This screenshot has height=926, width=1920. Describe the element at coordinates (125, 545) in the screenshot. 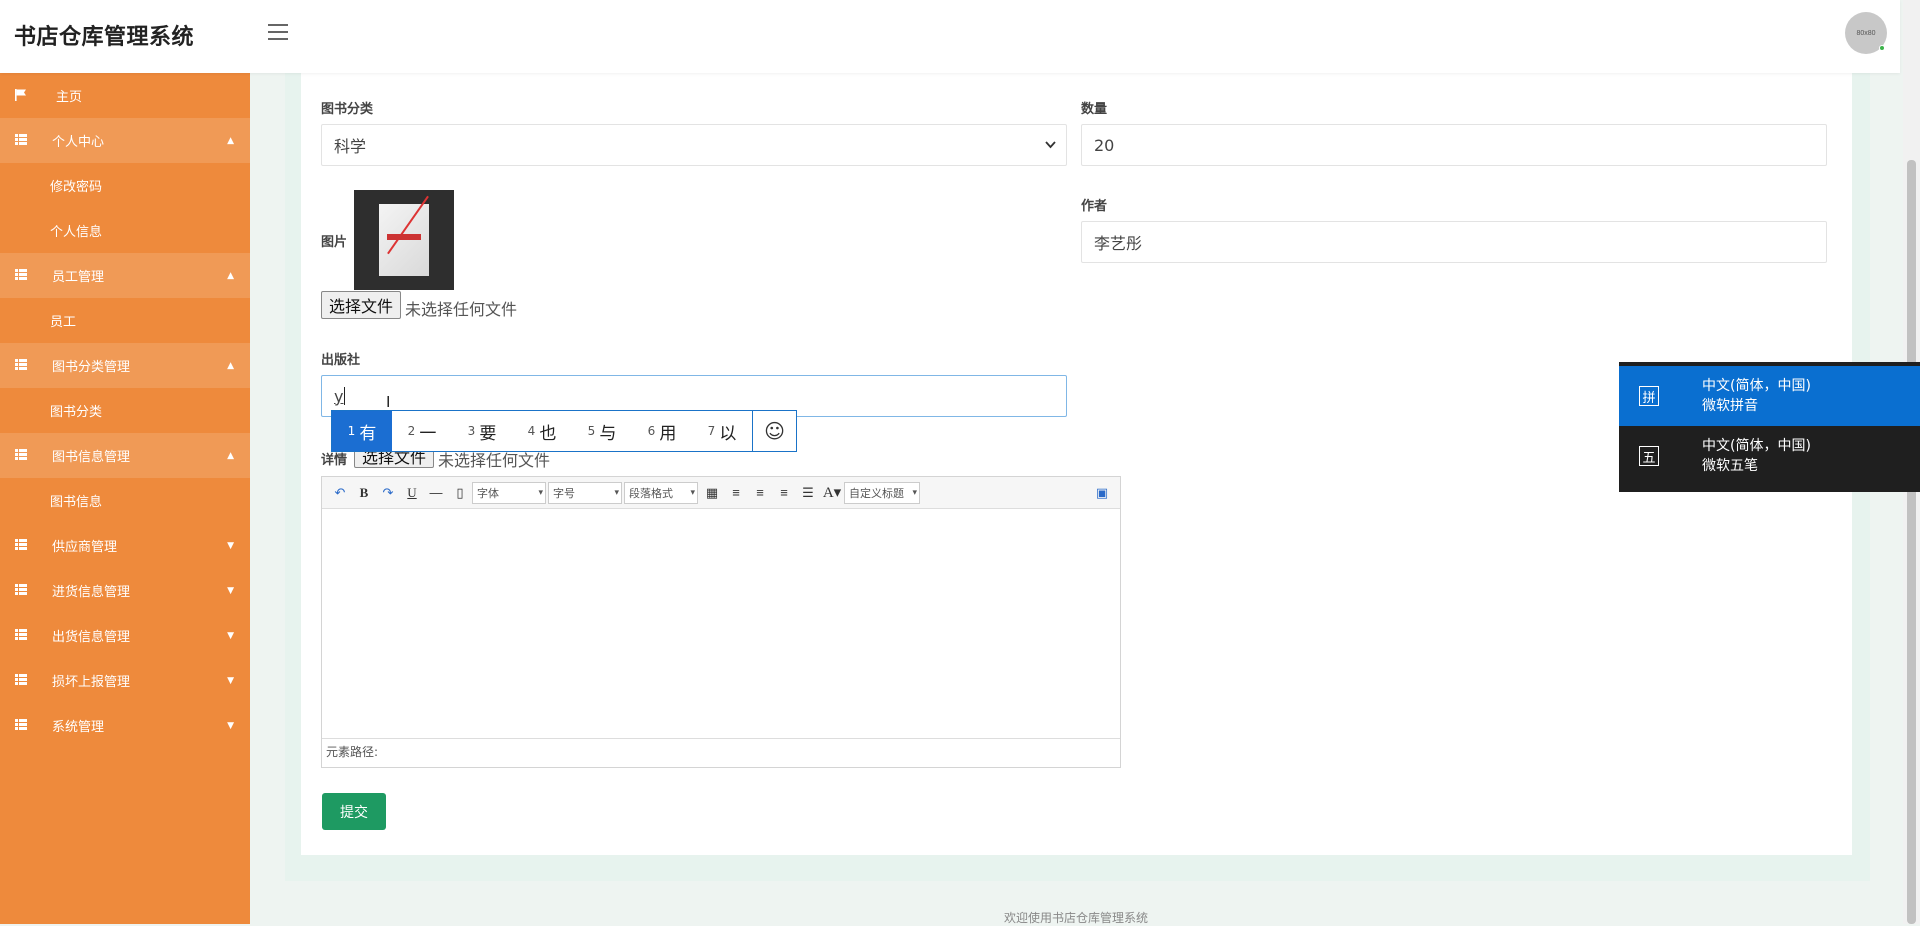

I see `sidebar-item-supplier-management: 供应商管理 ▼` at that location.